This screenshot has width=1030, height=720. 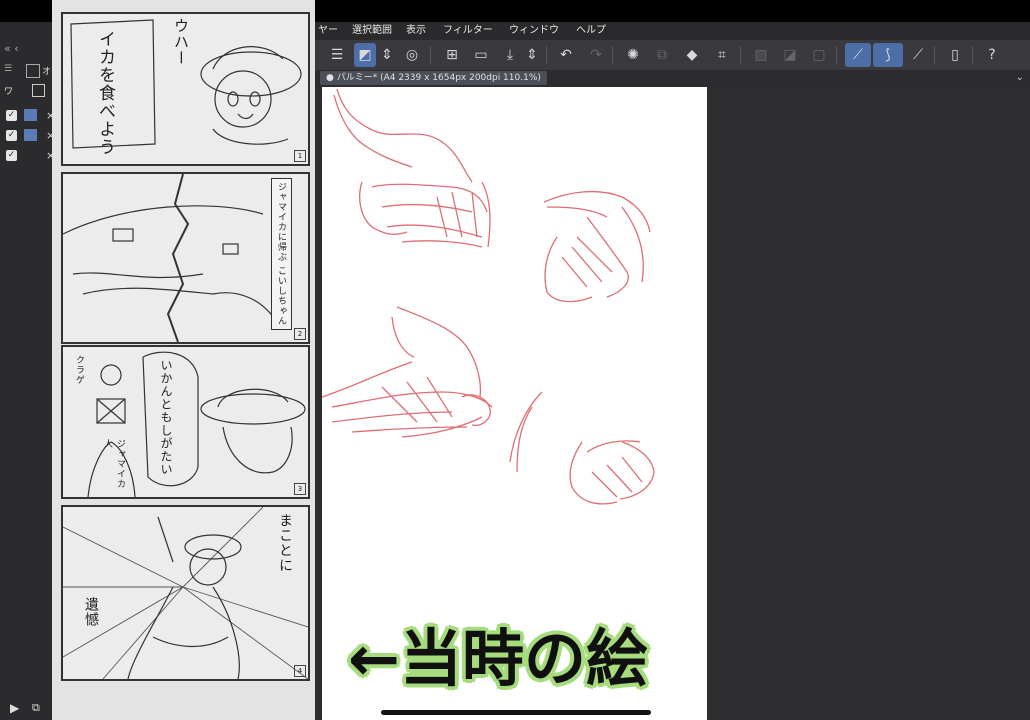 I want to click on open-folder-icon: ▭, so click(x=481, y=55).